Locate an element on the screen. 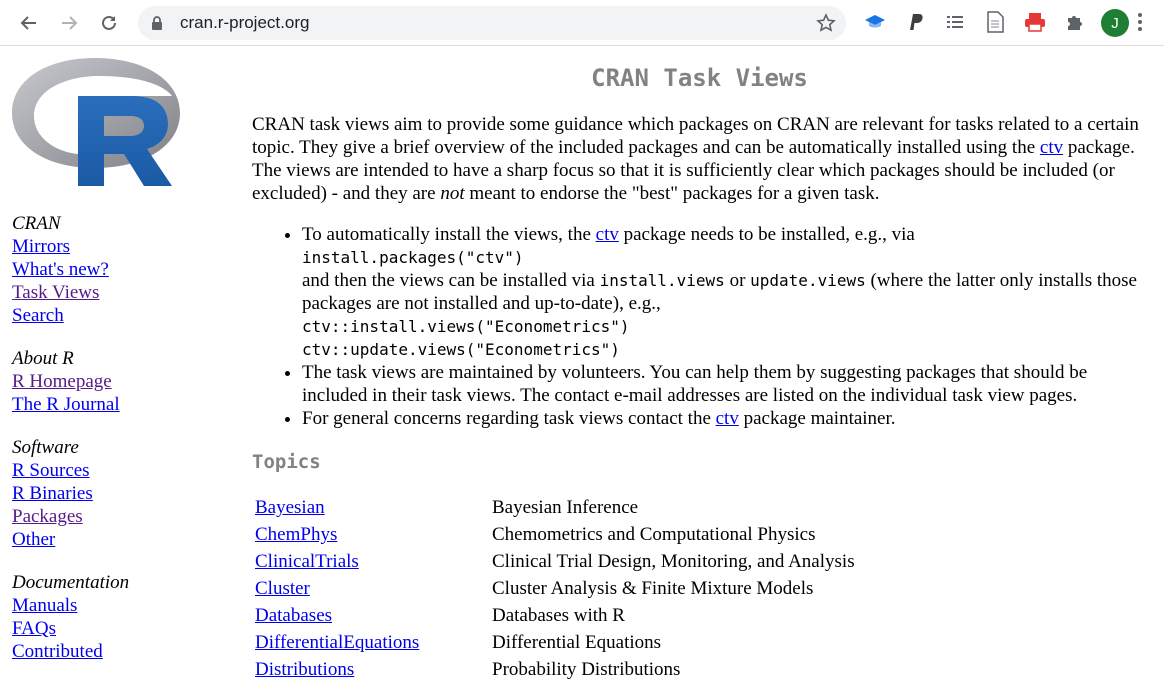 This screenshot has height=683, width=1164. address-bar: cran.r-project.org is located at coordinates (492, 23).